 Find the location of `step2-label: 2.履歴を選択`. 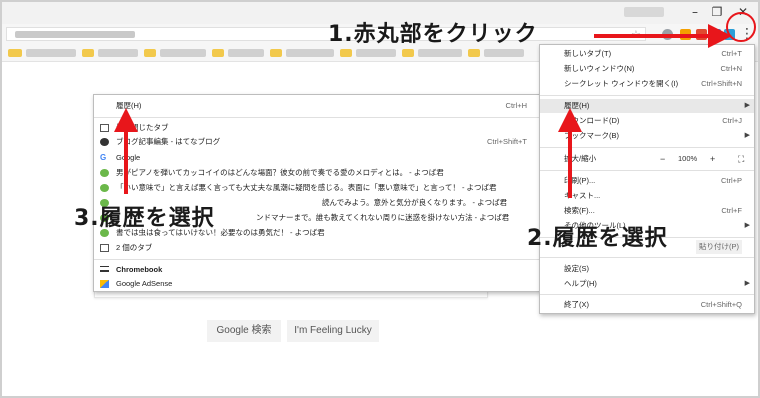

step2-label: 2.履歴を選択 is located at coordinates (597, 238).